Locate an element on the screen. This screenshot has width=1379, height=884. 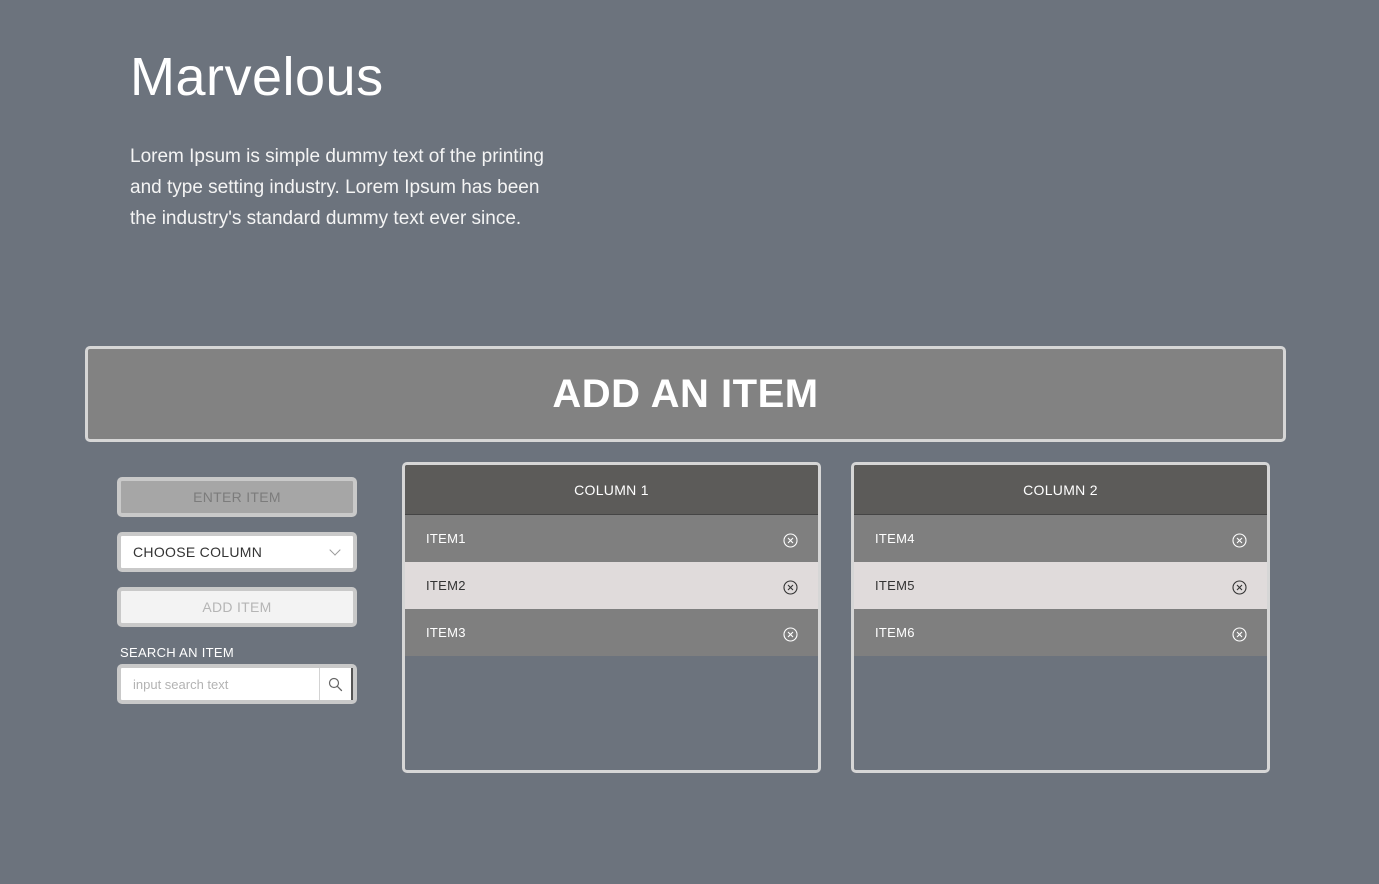
list-item: ITEM4 is located at coordinates (1060, 538).